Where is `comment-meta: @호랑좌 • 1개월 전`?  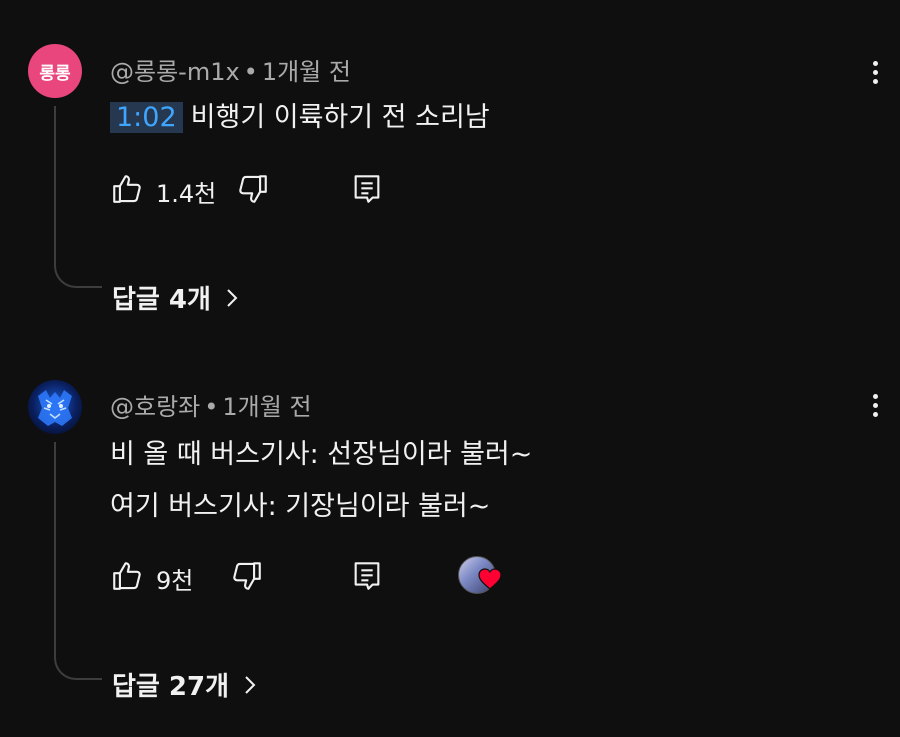
comment-meta: @호랑좌 • 1개월 전 is located at coordinates (211, 404).